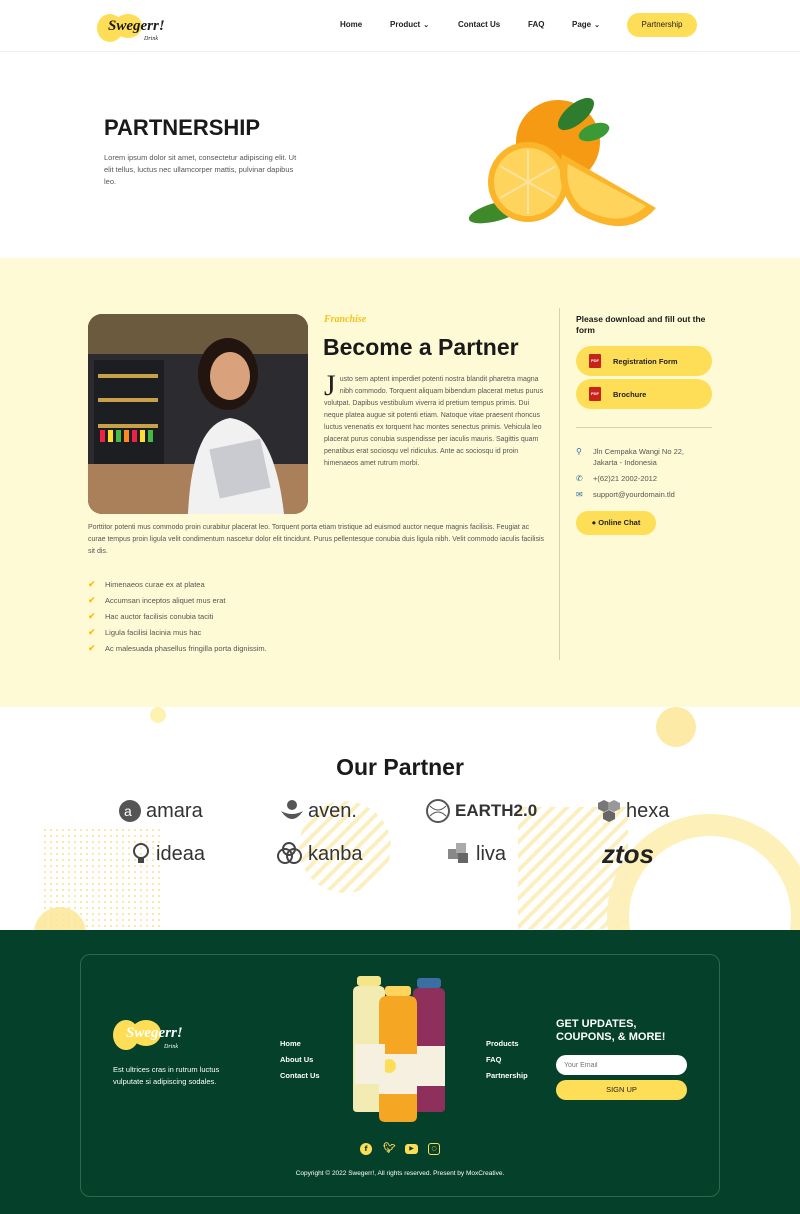 This screenshot has width=800, height=1214. What do you see at coordinates (389, 1149) in the screenshot?
I see `twitter-icon: 🐦︎` at bounding box center [389, 1149].